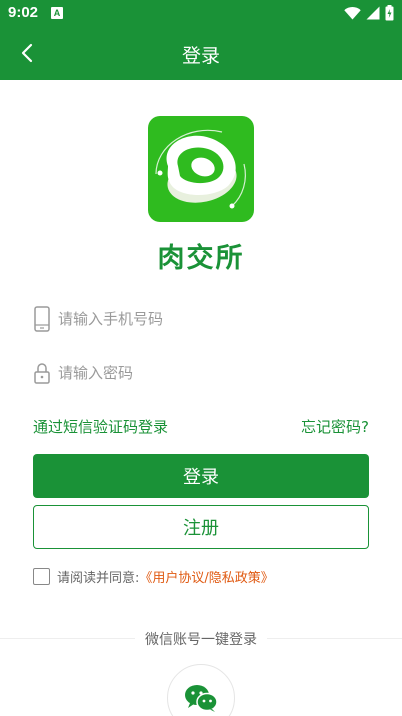 This screenshot has width=402, height=716. I want to click on wechat-login-label: 微信账号一键登录, so click(201, 640).